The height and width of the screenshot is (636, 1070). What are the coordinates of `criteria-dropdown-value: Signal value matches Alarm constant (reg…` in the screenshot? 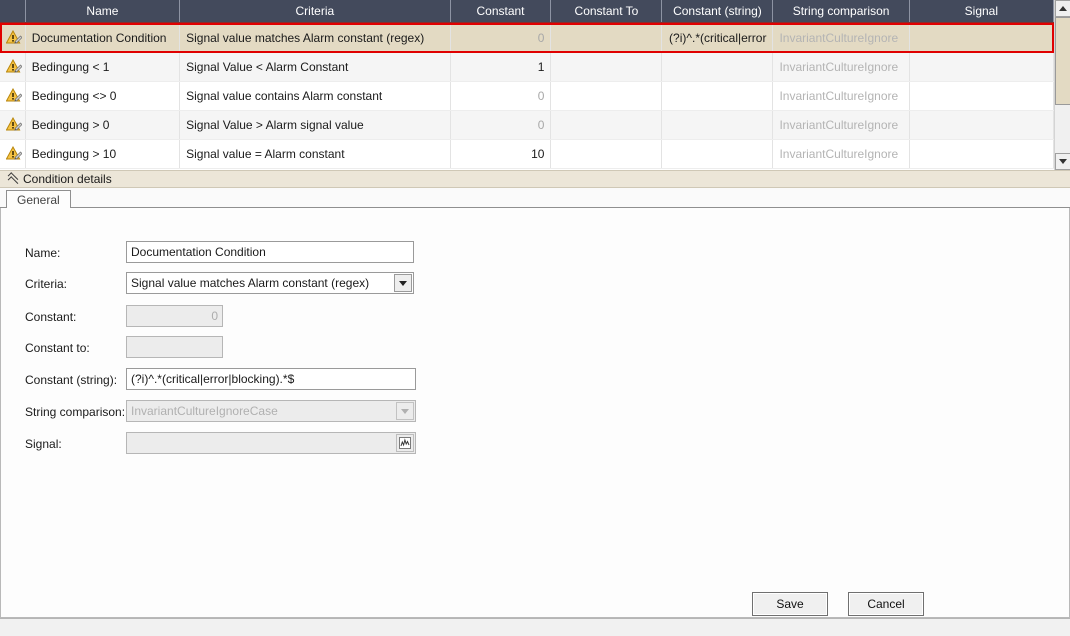 It's located at (250, 283).